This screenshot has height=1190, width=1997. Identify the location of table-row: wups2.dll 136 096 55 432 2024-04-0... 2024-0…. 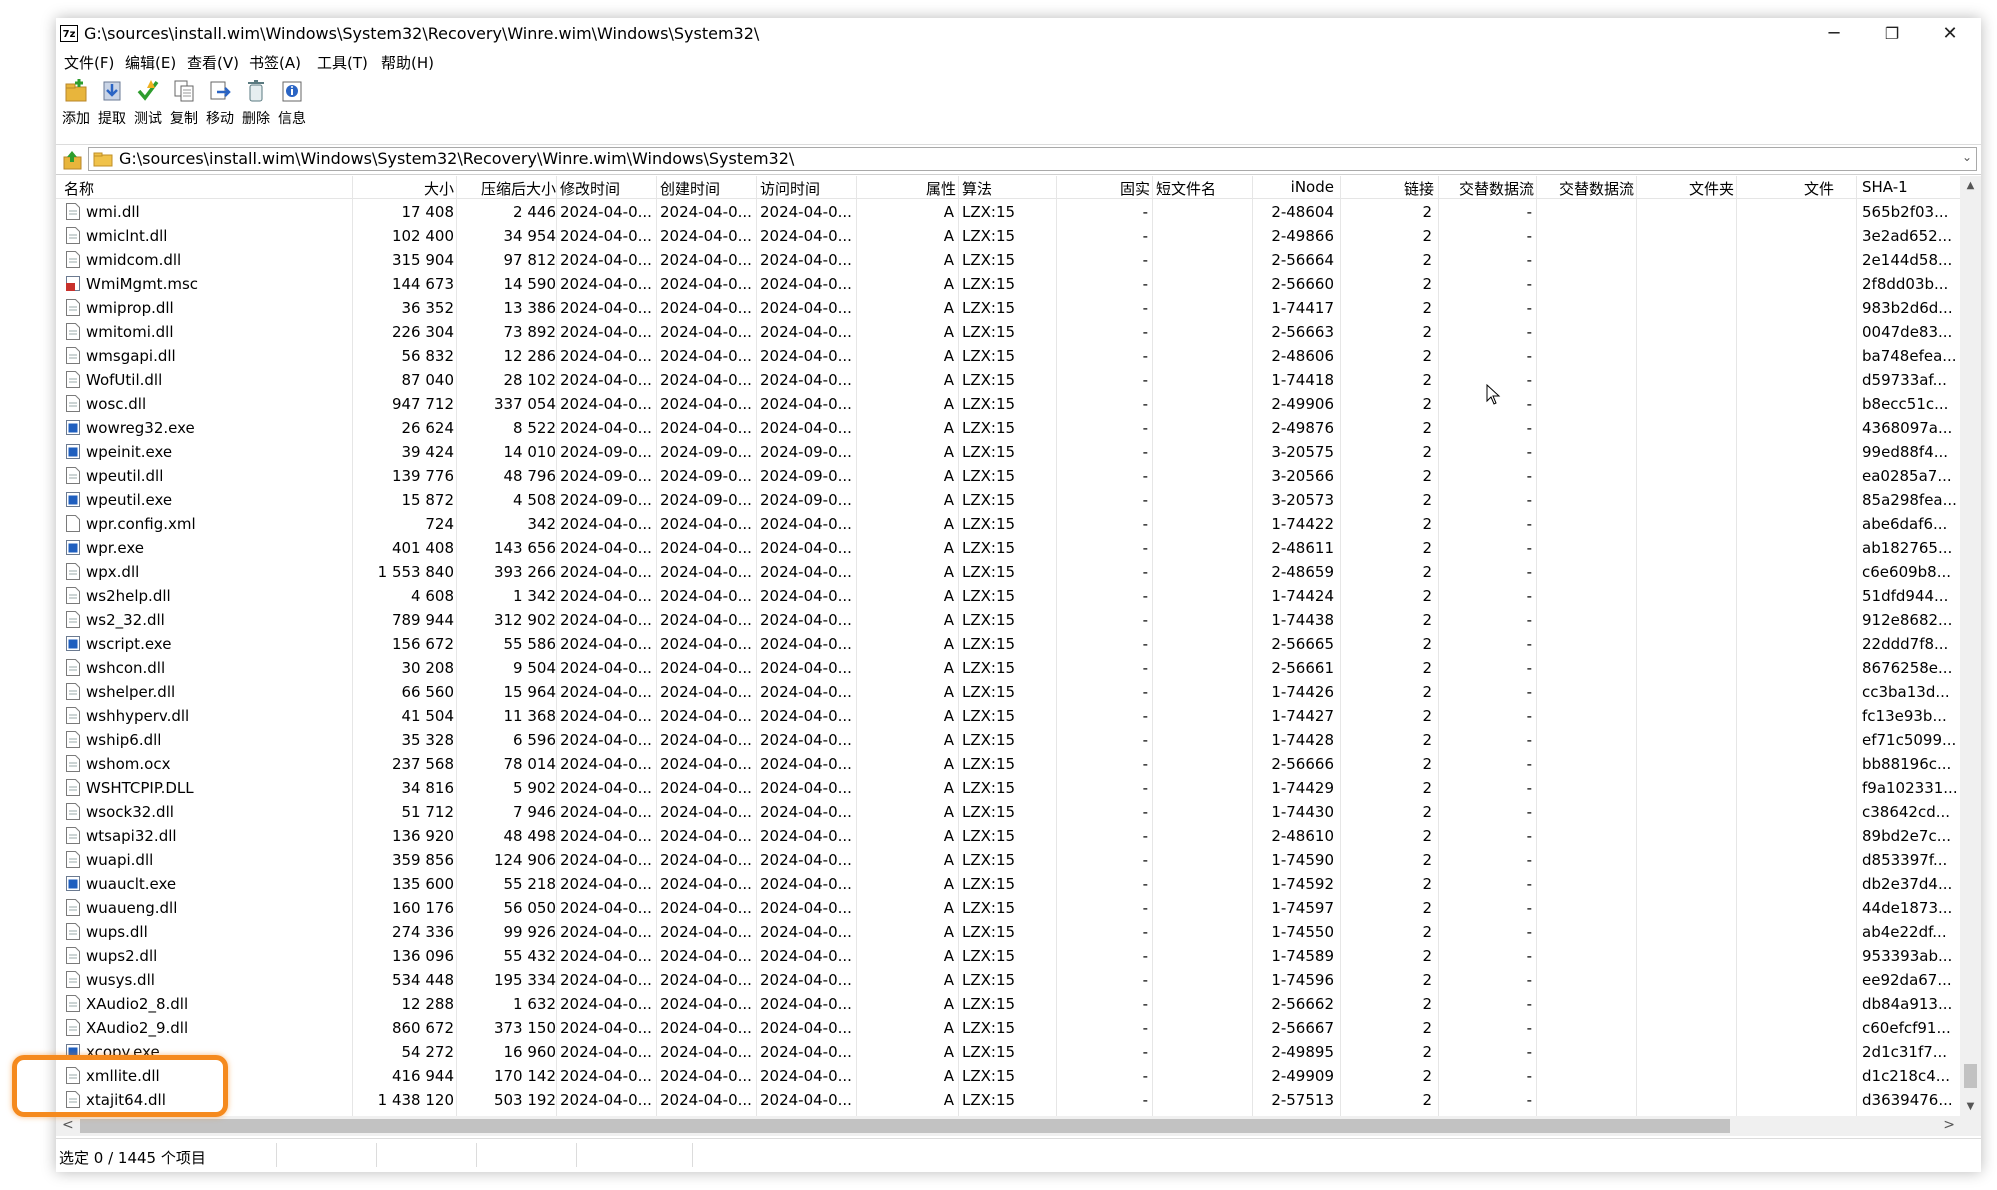
(1008, 956).